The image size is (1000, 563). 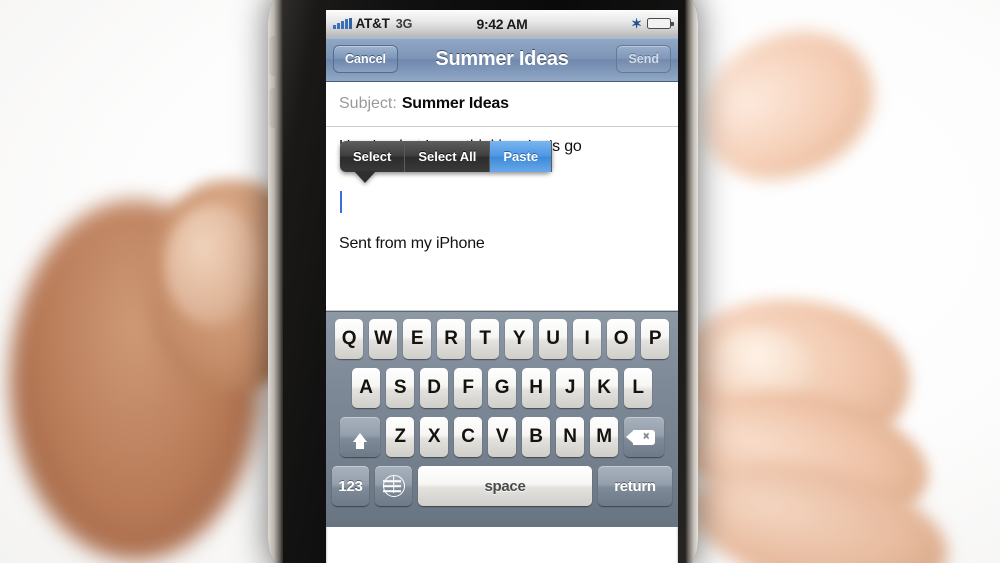 What do you see at coordinates (655, 339) in the screenshot?
I see `key-p: P` at bounding box center [655, 339].